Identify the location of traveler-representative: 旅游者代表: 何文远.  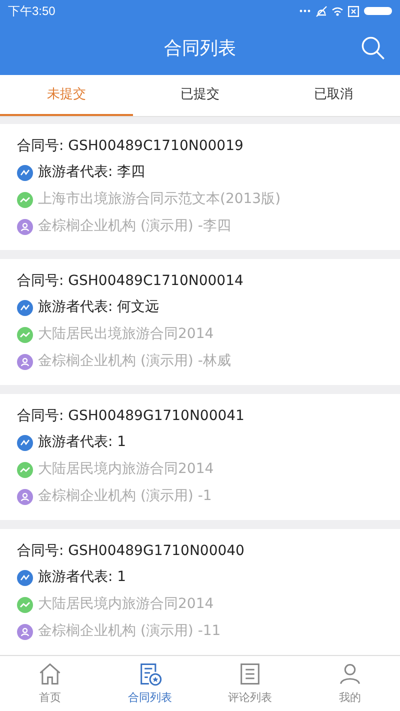
(99, 307).